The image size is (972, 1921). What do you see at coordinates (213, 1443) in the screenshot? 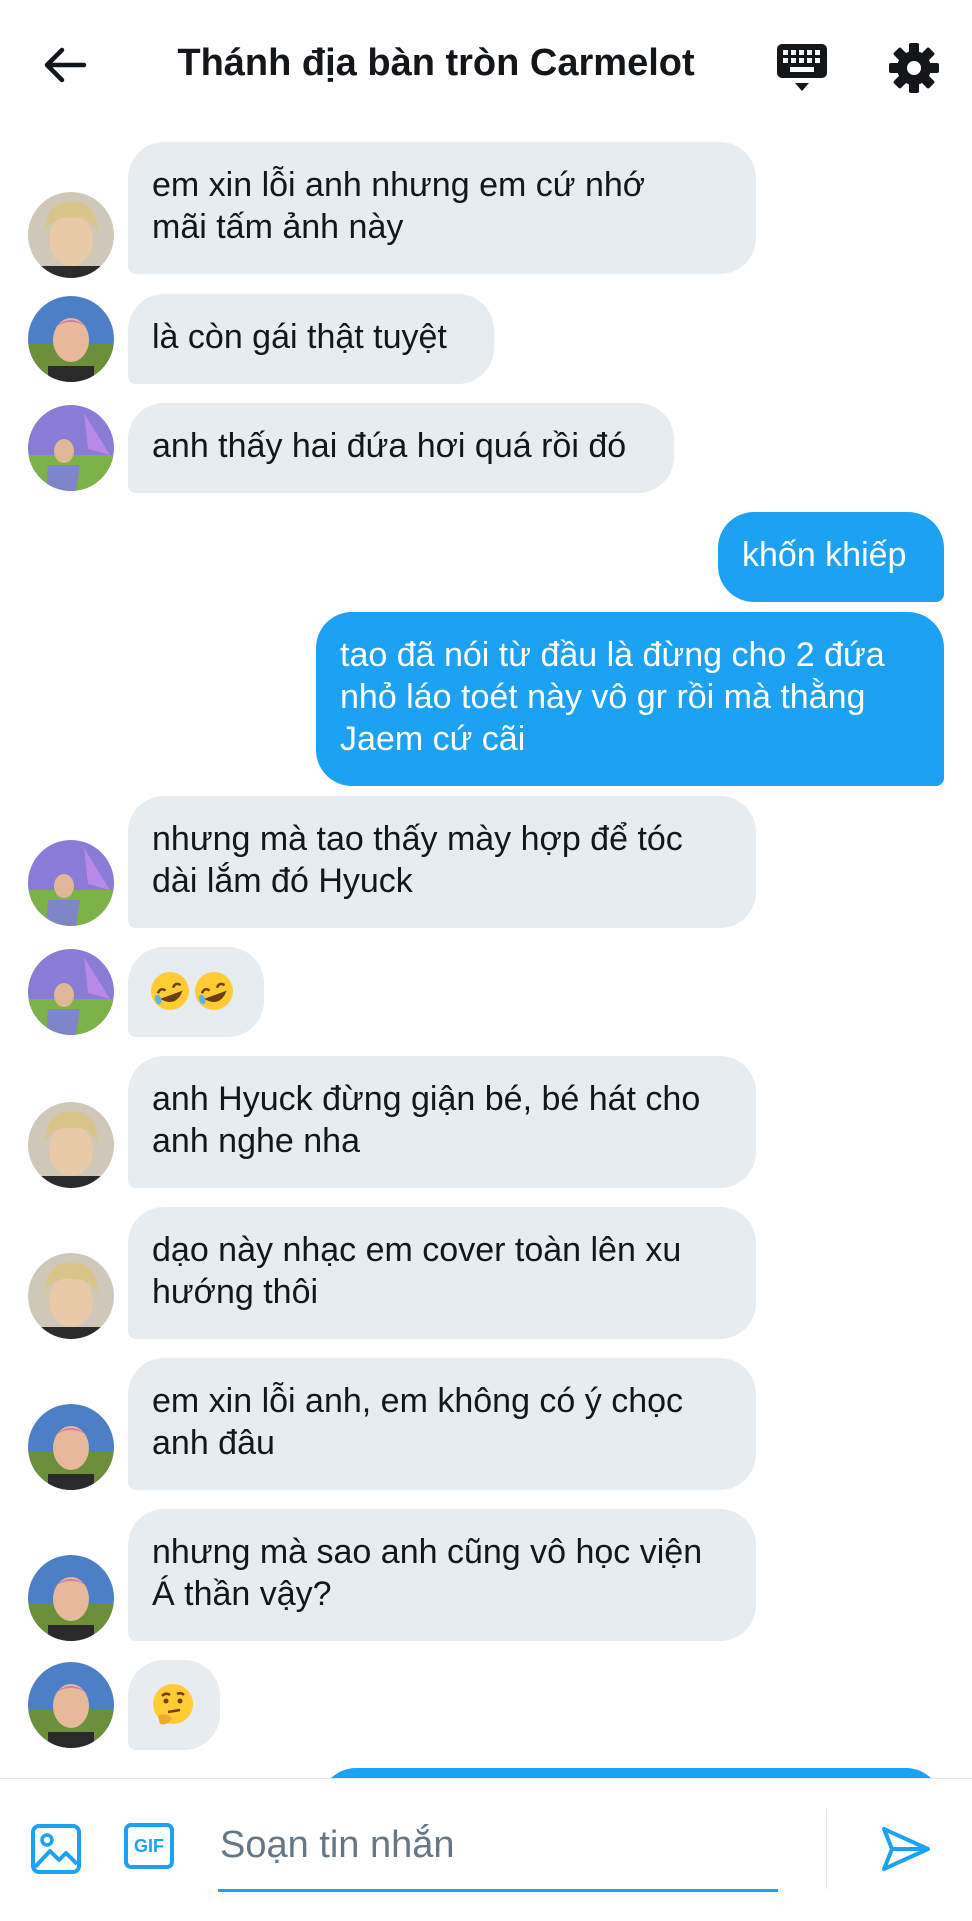
I see `message-text: anh đâu` at bounding box center [213, 1443].